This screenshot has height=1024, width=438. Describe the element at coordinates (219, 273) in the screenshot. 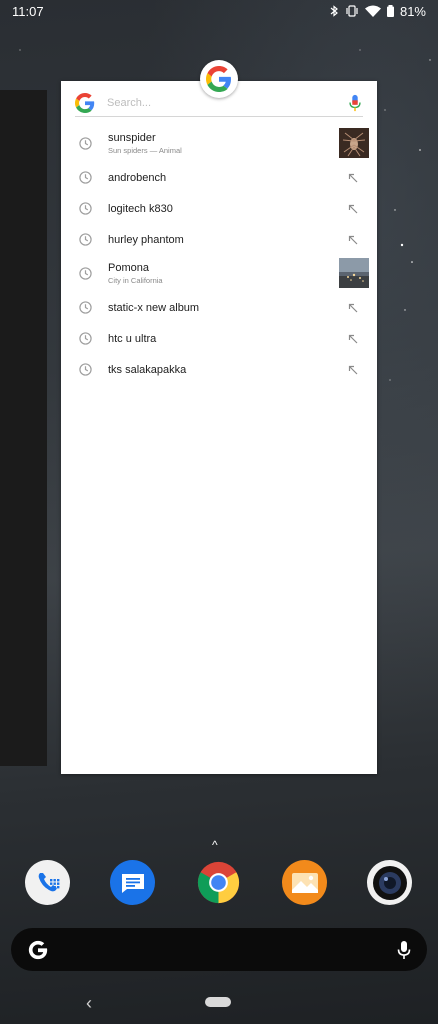

I see `suggestion-item: Pomona City in California` at that location.